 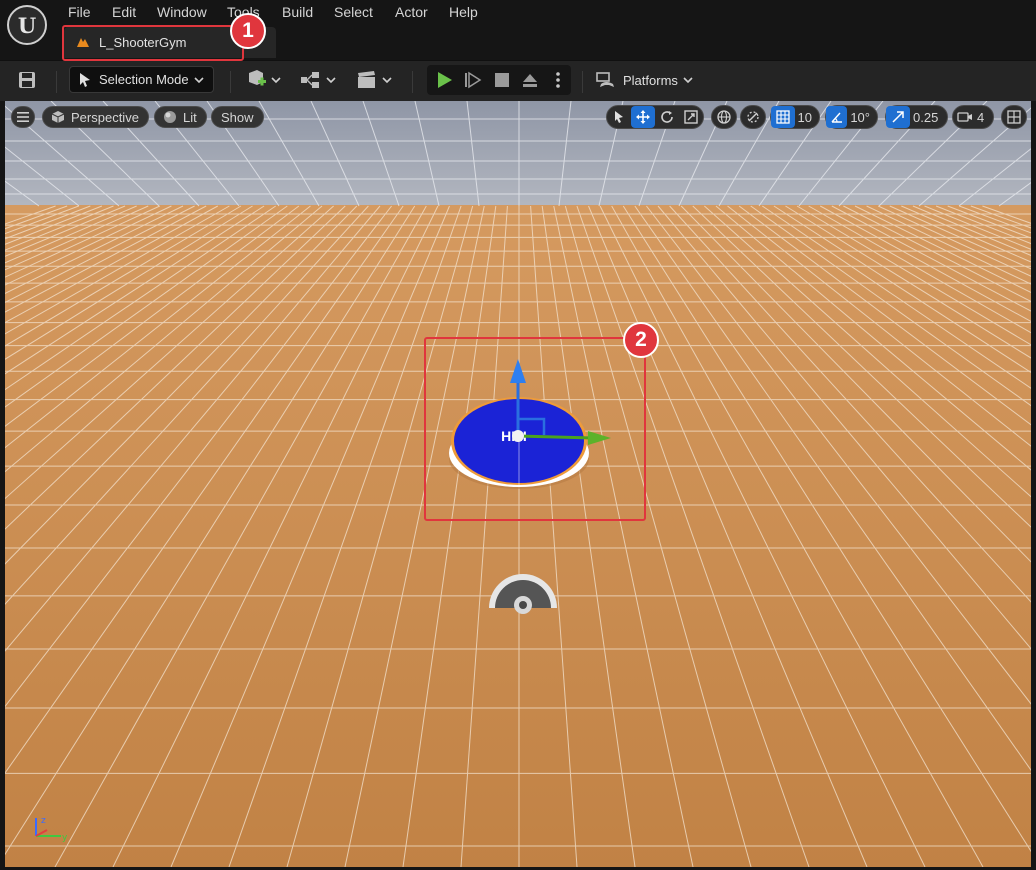 I want to click on show-label: Show, so click(x=237, y=117).